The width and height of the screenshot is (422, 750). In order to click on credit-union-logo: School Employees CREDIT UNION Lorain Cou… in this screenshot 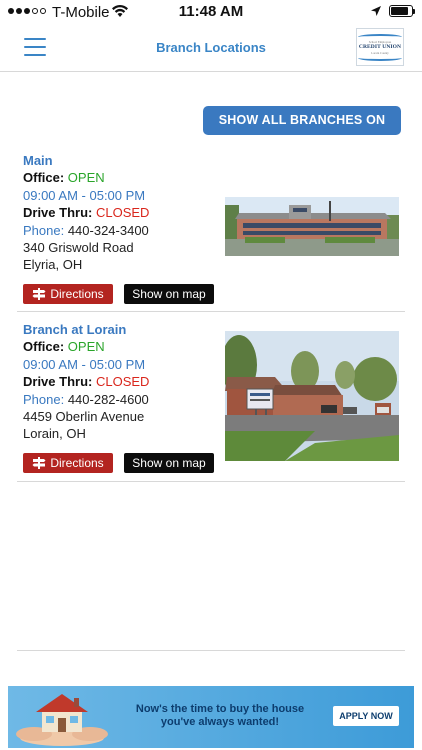, I will do `click(380, 47)`.